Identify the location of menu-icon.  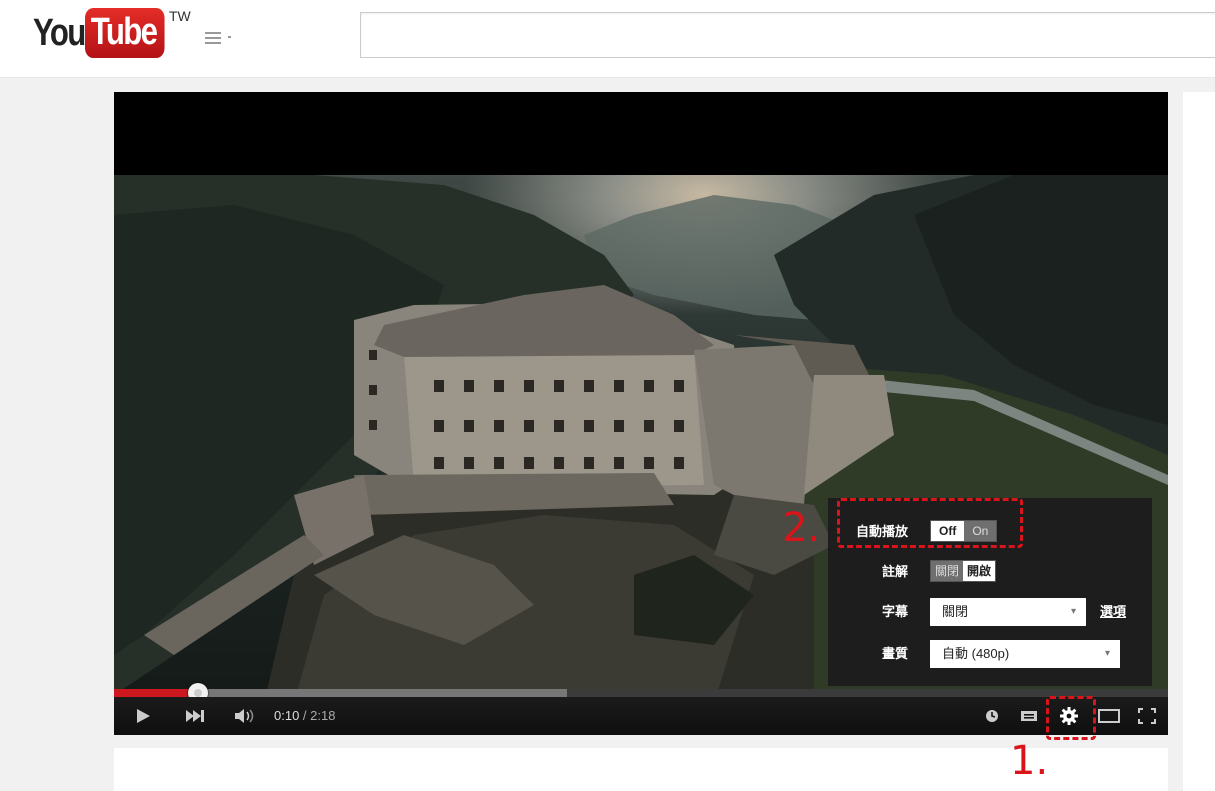
(213, 33).